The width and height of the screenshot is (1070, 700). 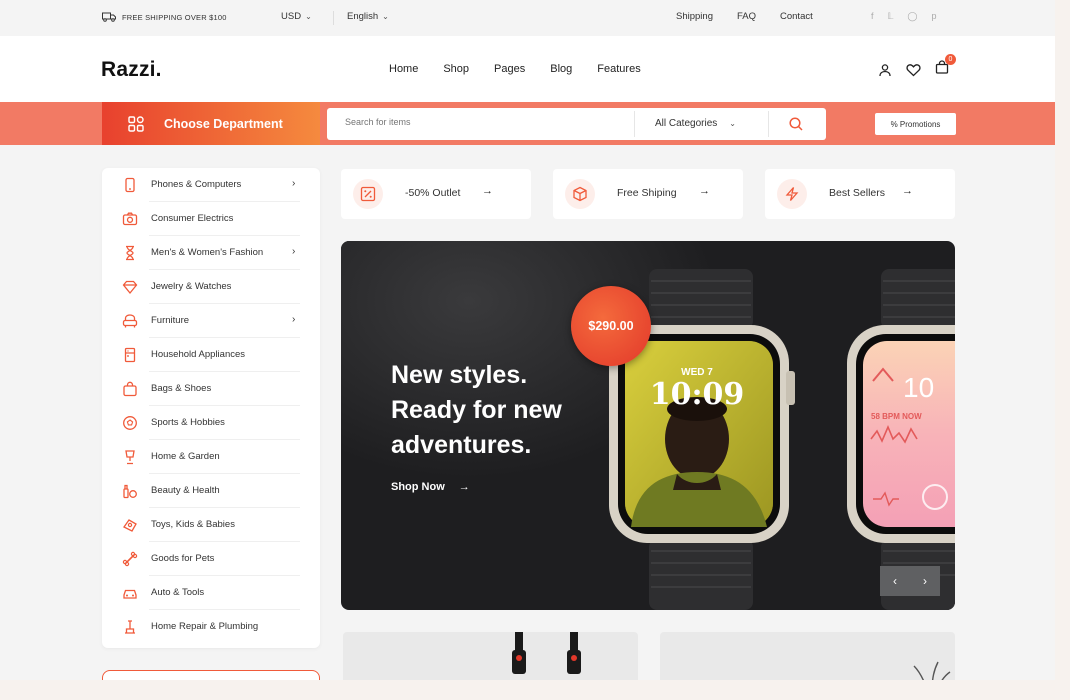 What do you see at coordinates (932, 670) in the screenshot?
I see `plant-image` at bounding box center [932, 670].